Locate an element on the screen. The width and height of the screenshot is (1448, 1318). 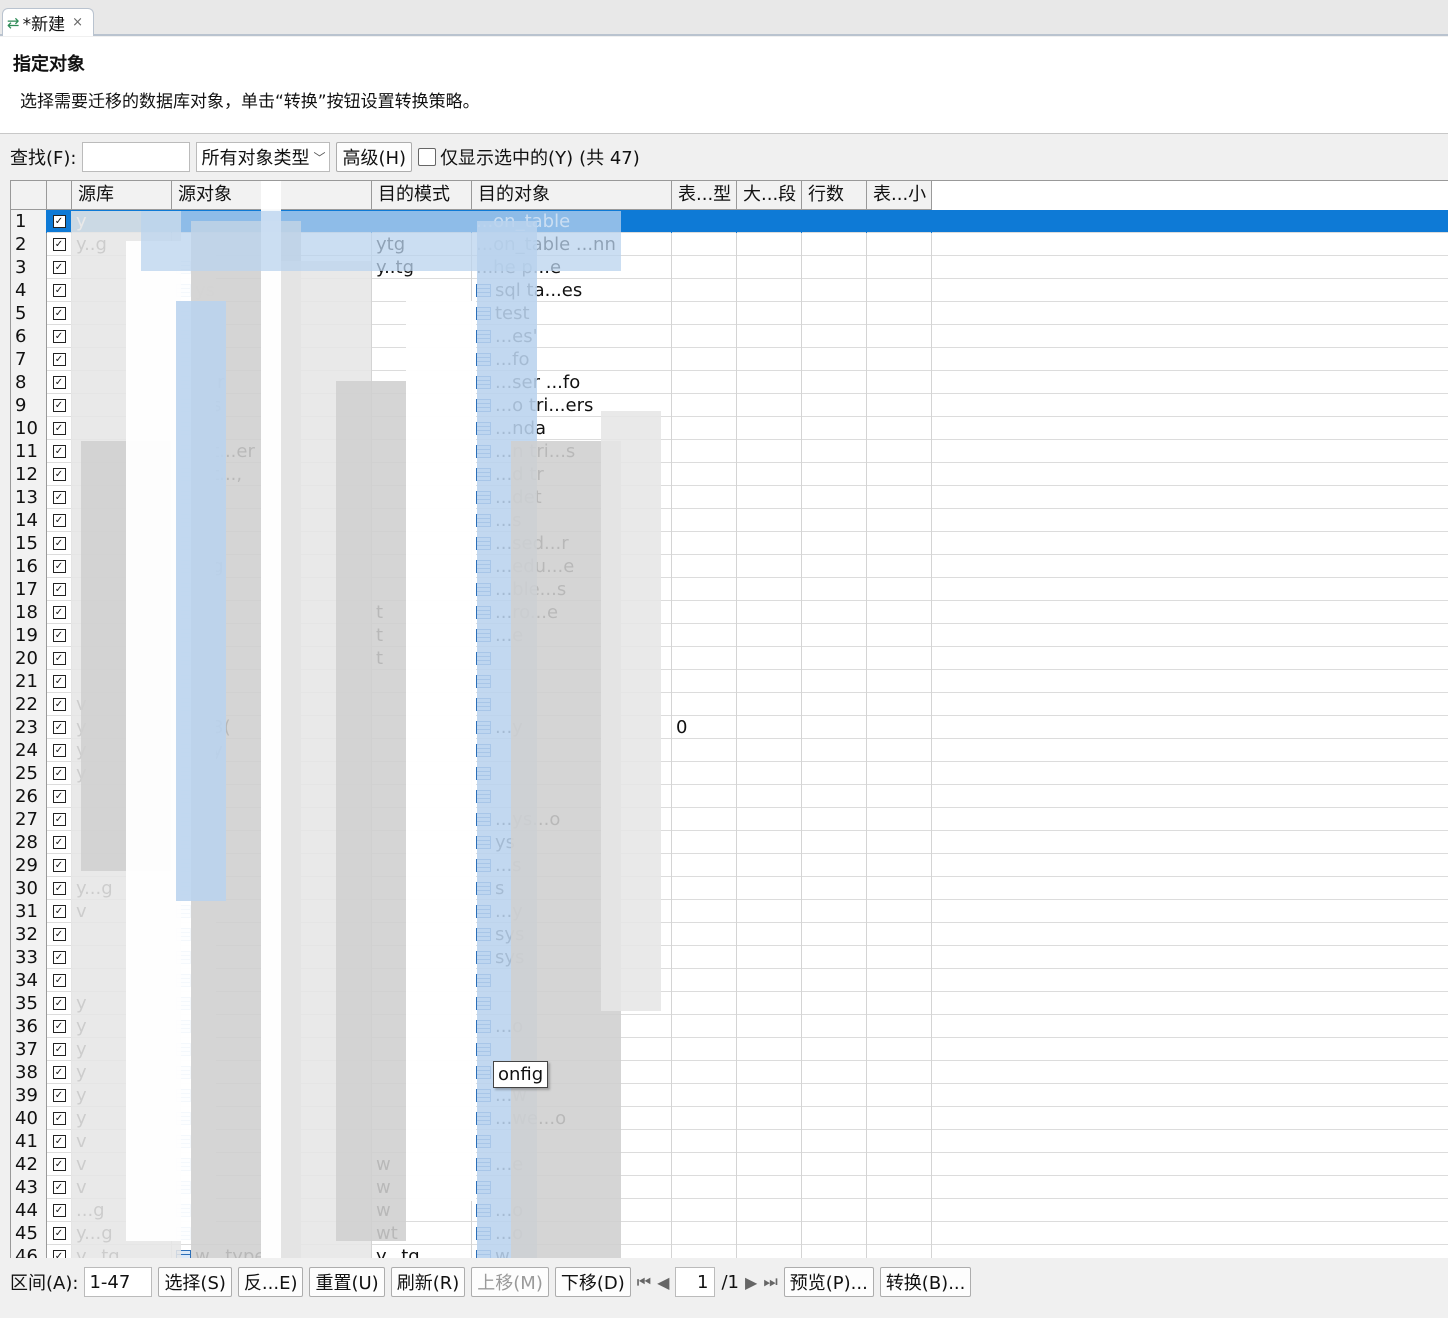
close-icon: × is located at coordinates (77, 22).